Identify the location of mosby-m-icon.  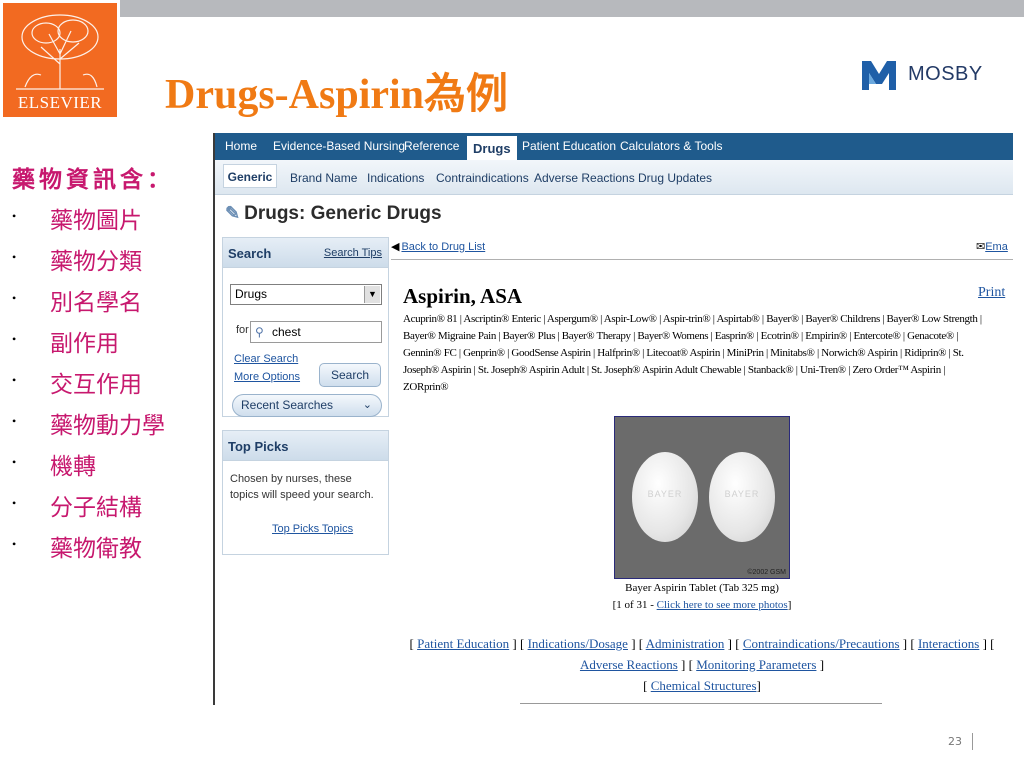
(878, 75).